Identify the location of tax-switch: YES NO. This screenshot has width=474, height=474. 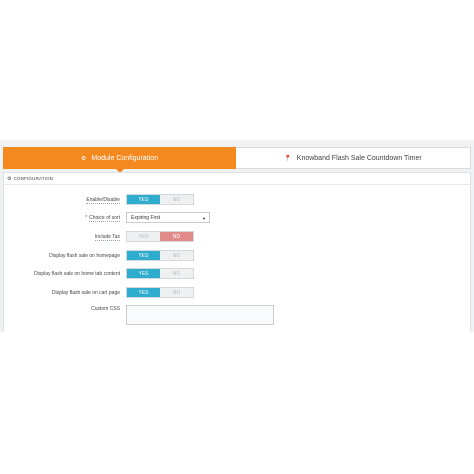
(160, 236).